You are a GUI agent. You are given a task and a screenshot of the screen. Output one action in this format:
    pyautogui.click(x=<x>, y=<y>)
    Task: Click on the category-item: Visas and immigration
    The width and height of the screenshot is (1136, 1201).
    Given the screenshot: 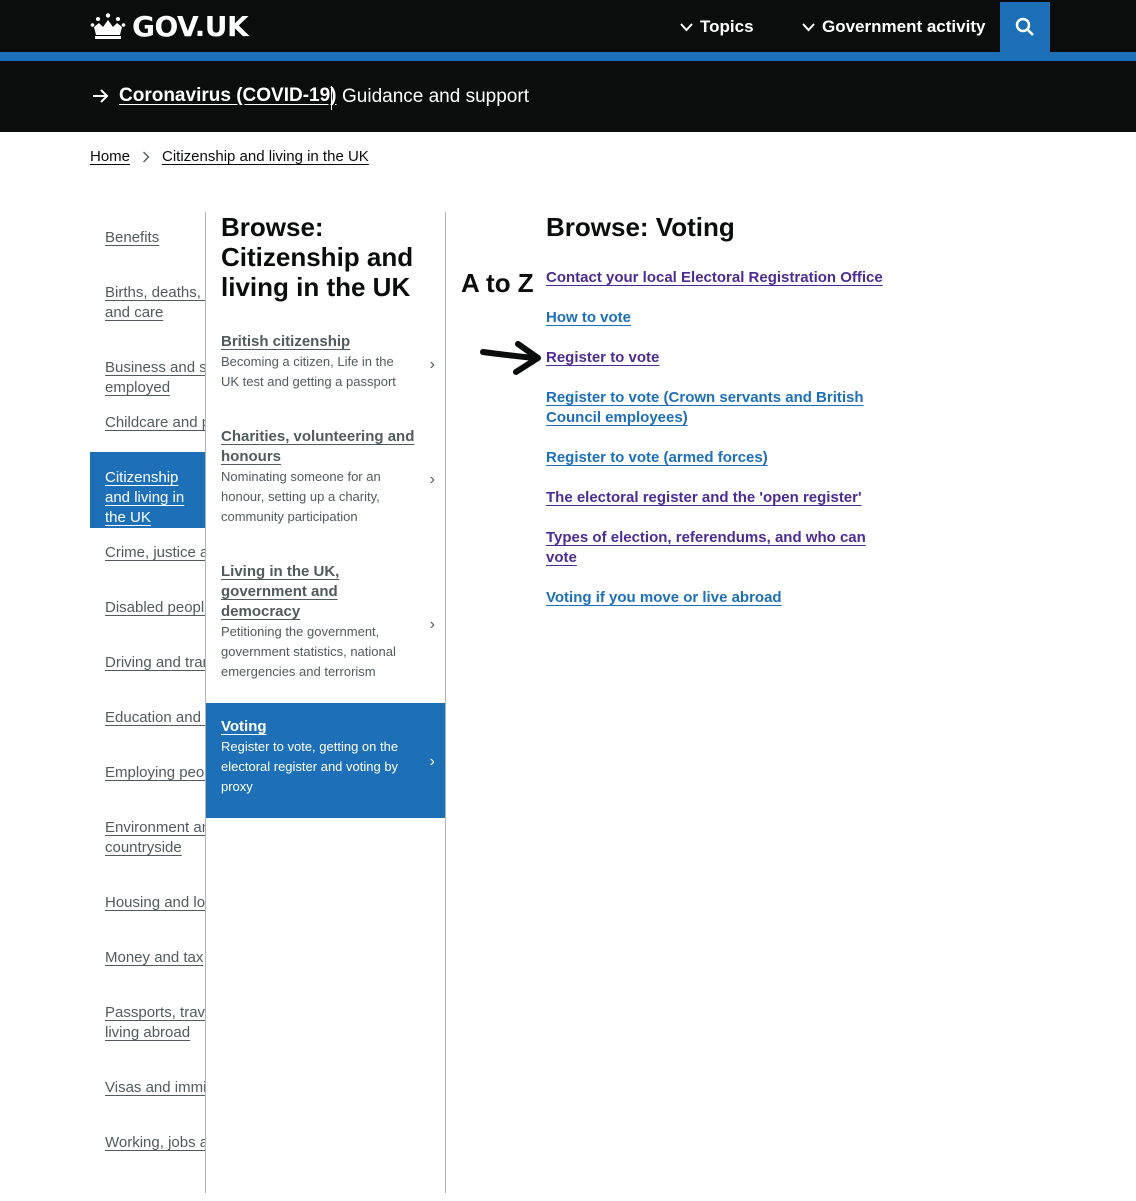 What is the action you would take?
    pyautogui.click(x=147, y=1088)
    